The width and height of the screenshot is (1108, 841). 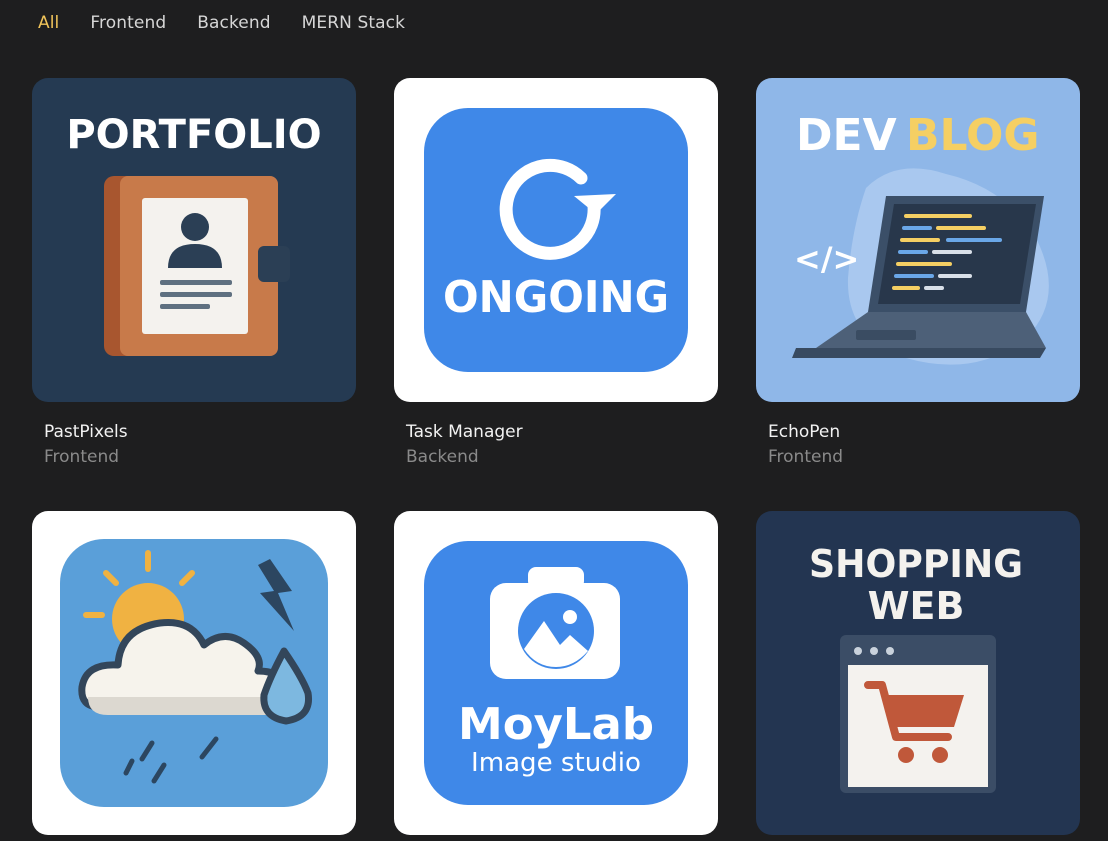 I want to click on project-thumbnail: ONGOING, so click(x=556, y=240).